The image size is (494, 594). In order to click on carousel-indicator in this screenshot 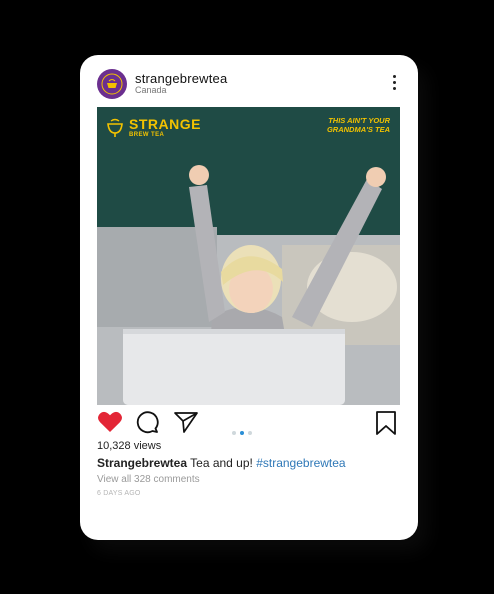, I will do `click(244, 431)`.